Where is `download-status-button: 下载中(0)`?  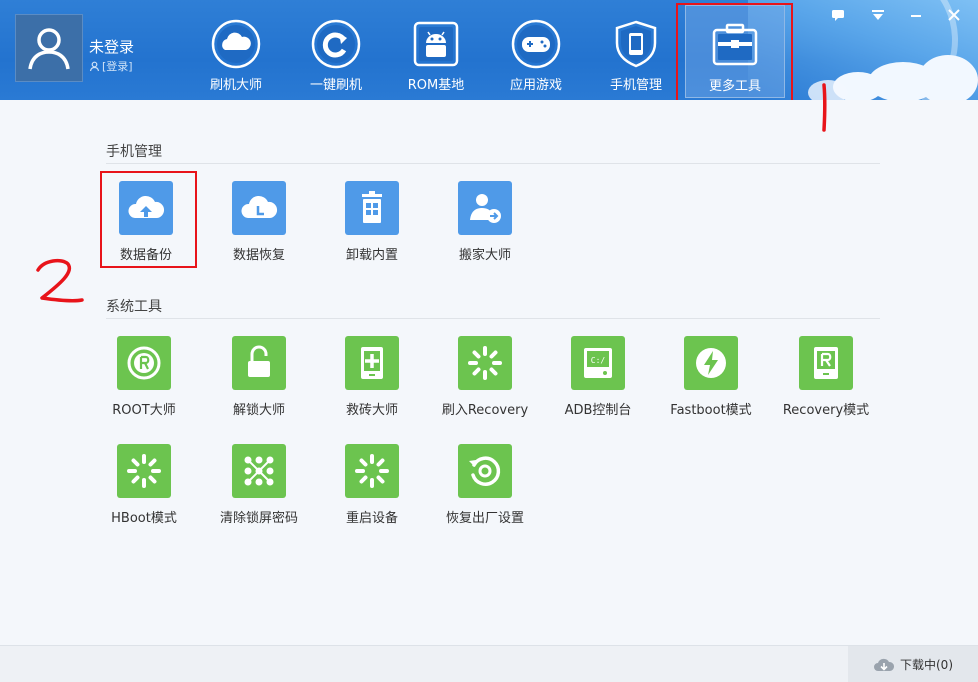
download-status-button: 下载中(0) is located at coordinates (913, 664).